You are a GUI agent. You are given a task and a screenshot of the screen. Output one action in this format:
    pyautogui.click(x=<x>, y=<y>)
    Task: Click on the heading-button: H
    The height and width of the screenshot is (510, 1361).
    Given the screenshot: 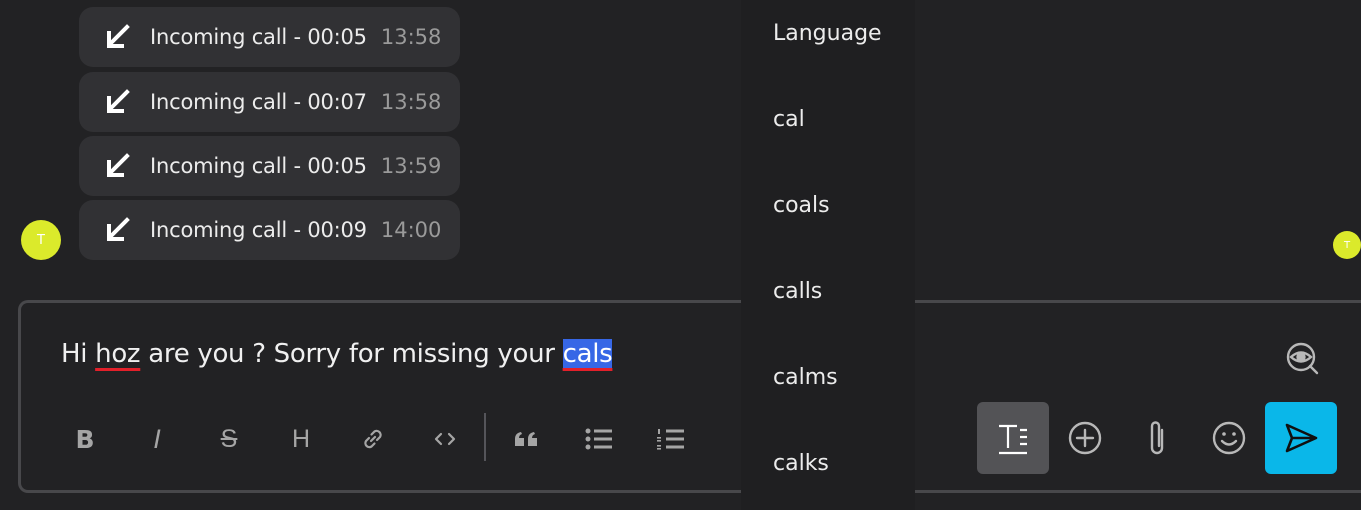 What is the action you would take?
    pyautogui.click(x=301, y=439)
    